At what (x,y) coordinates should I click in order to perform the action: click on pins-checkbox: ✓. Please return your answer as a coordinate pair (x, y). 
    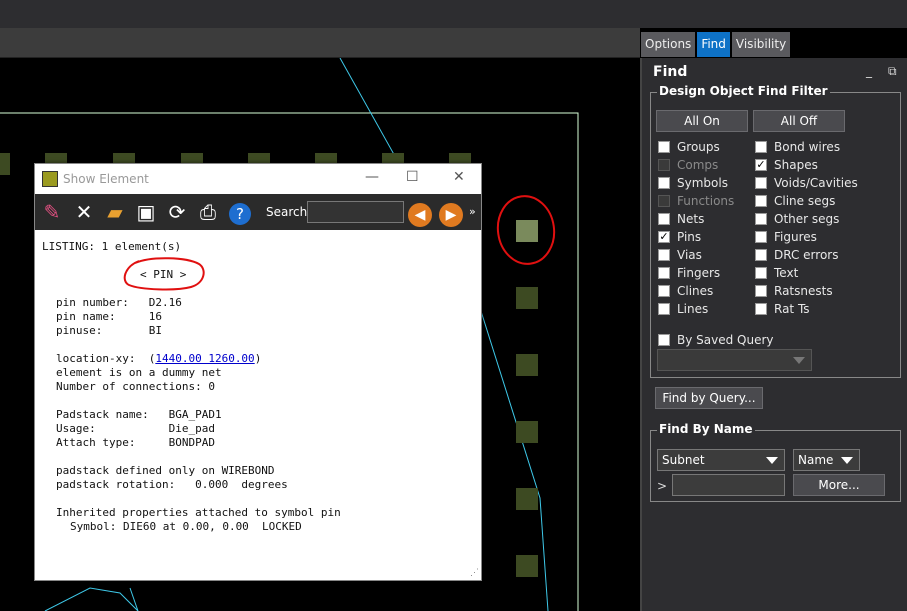
    Looking at the image, I should click on (664, 237).